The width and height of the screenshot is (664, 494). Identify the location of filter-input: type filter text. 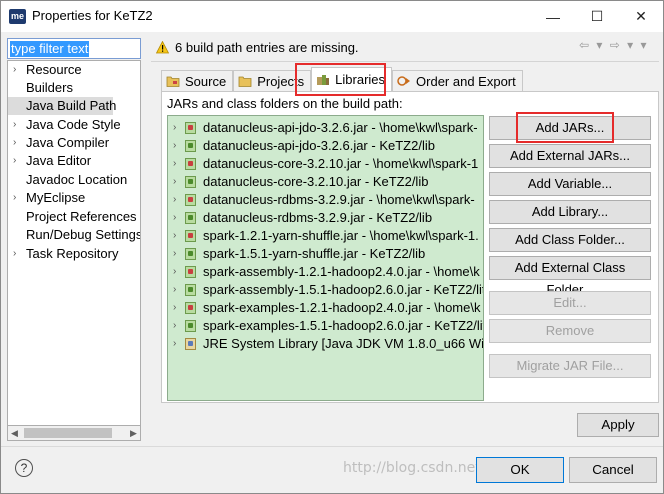
(74, 48).